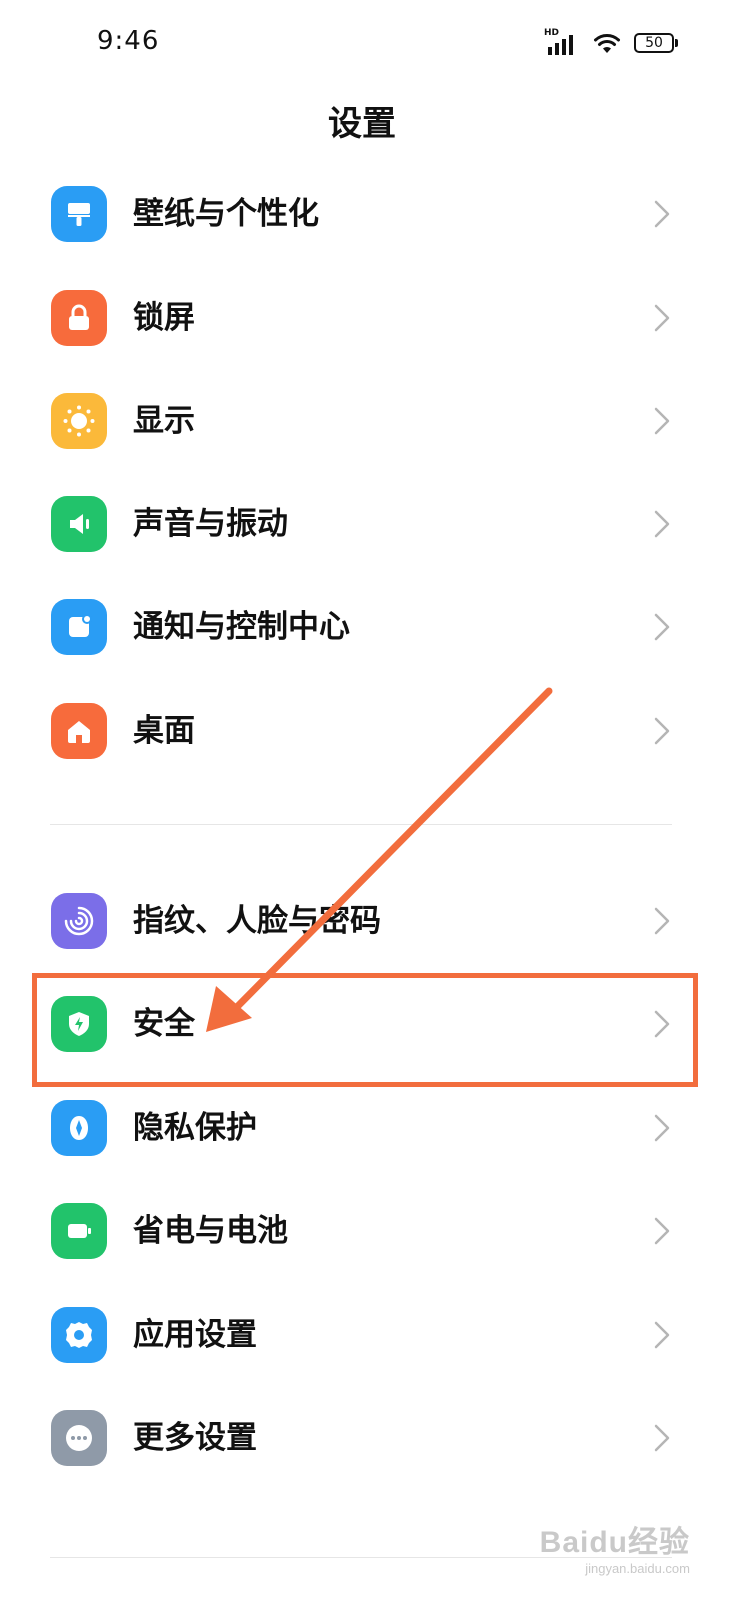 The width and height of the screenshot is (738, 1600). What do you see at coordinates (369, 45) in the screenshot?
I see `status-bar: 9:46 HD 50` at bounding box center [369, 45].